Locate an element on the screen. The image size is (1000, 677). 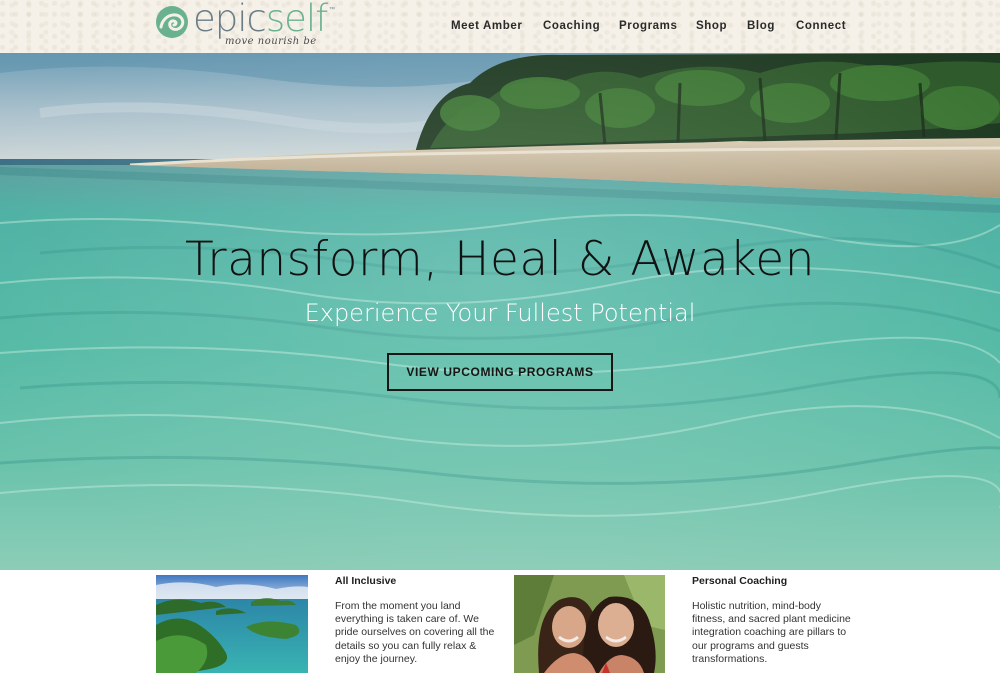
feature-image-coaches is located at coordinates (589, 624).